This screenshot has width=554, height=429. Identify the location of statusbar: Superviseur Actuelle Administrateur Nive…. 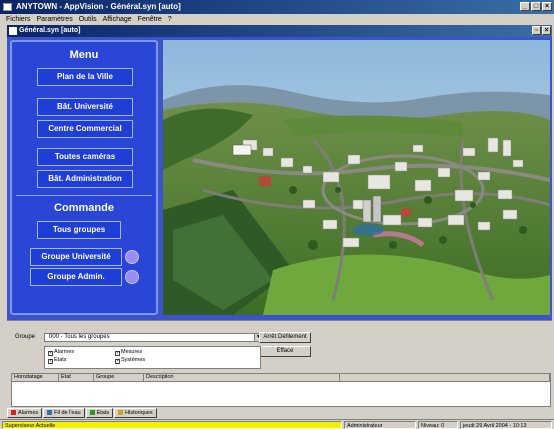
(277, 424).